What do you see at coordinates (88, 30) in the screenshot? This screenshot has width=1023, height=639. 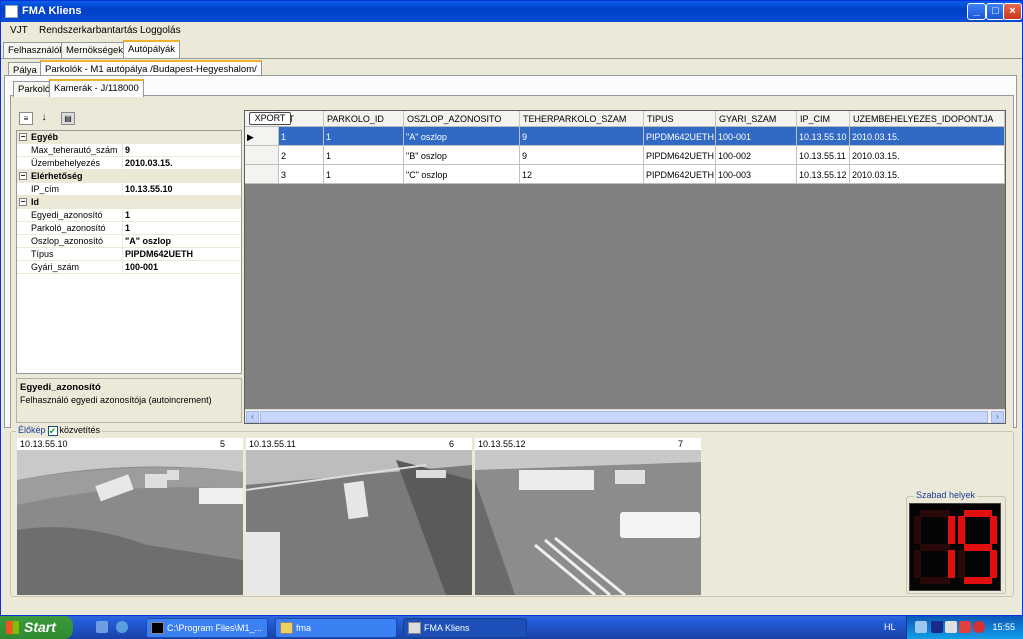 I see `menu-rendszerkarbantartas: Rendszerkarbantartás` at bounding box center [88, 30].